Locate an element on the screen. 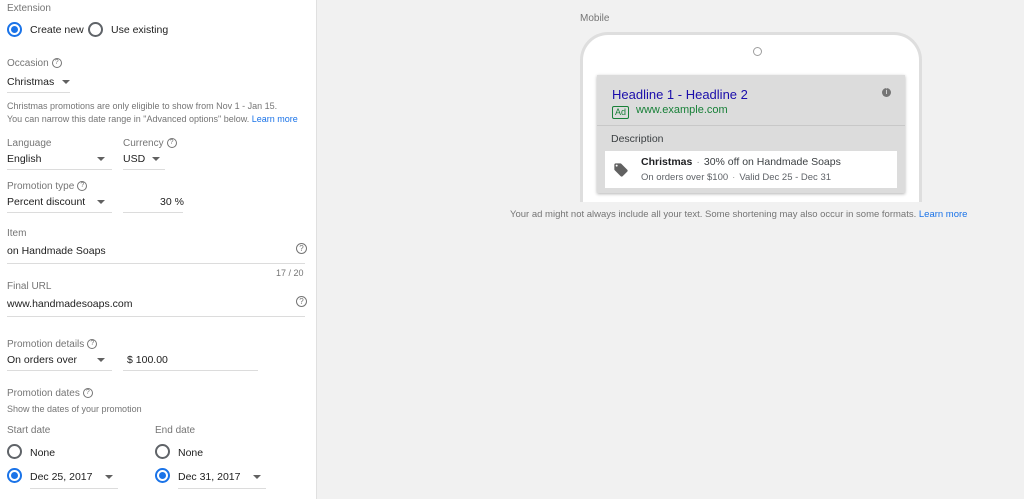  end-none-radio is located at coordinates (162, 451).